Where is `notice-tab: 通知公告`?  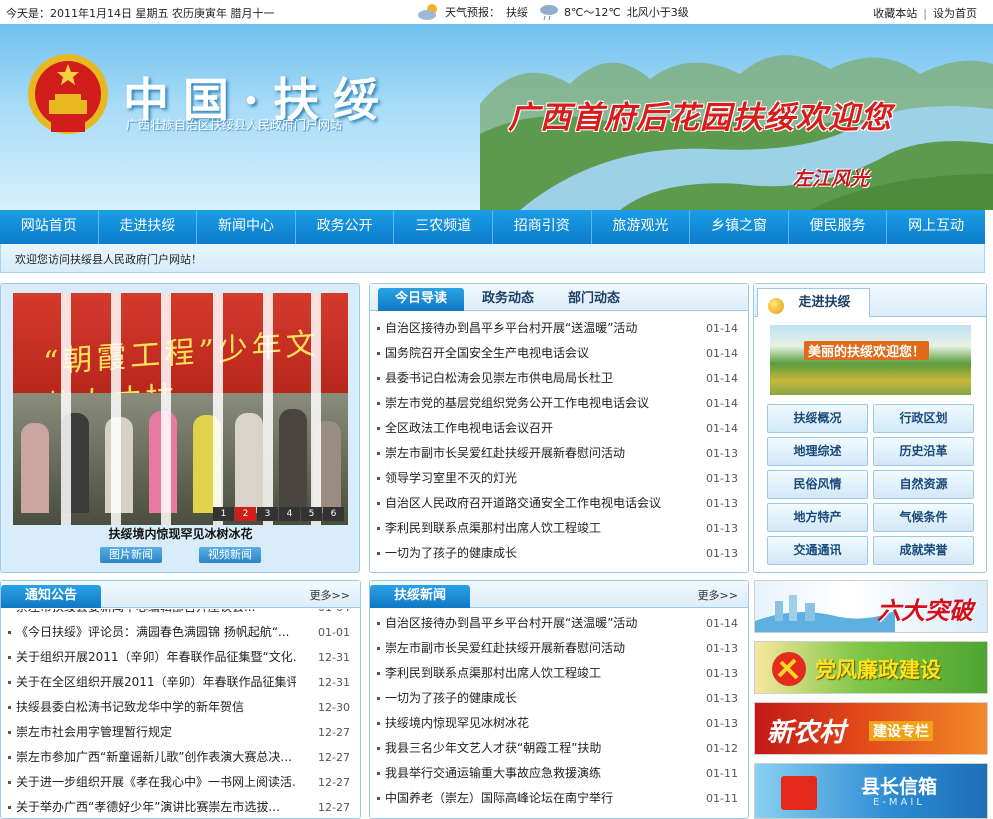 notice-tab: 通知公告 is located at coordinates (51, 596).